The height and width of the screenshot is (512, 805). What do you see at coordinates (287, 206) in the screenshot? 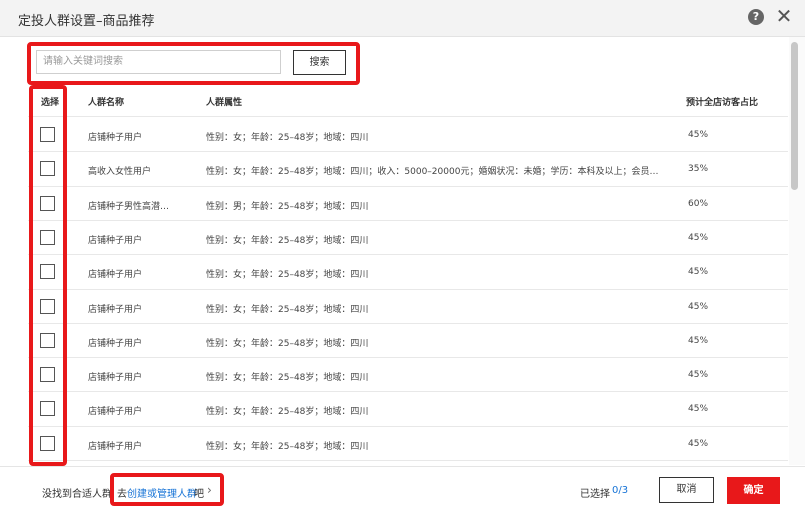
I see `row-attributes: 性别：男；年龄：25–48岁；地域：四川` at bounding box center [287, 206].